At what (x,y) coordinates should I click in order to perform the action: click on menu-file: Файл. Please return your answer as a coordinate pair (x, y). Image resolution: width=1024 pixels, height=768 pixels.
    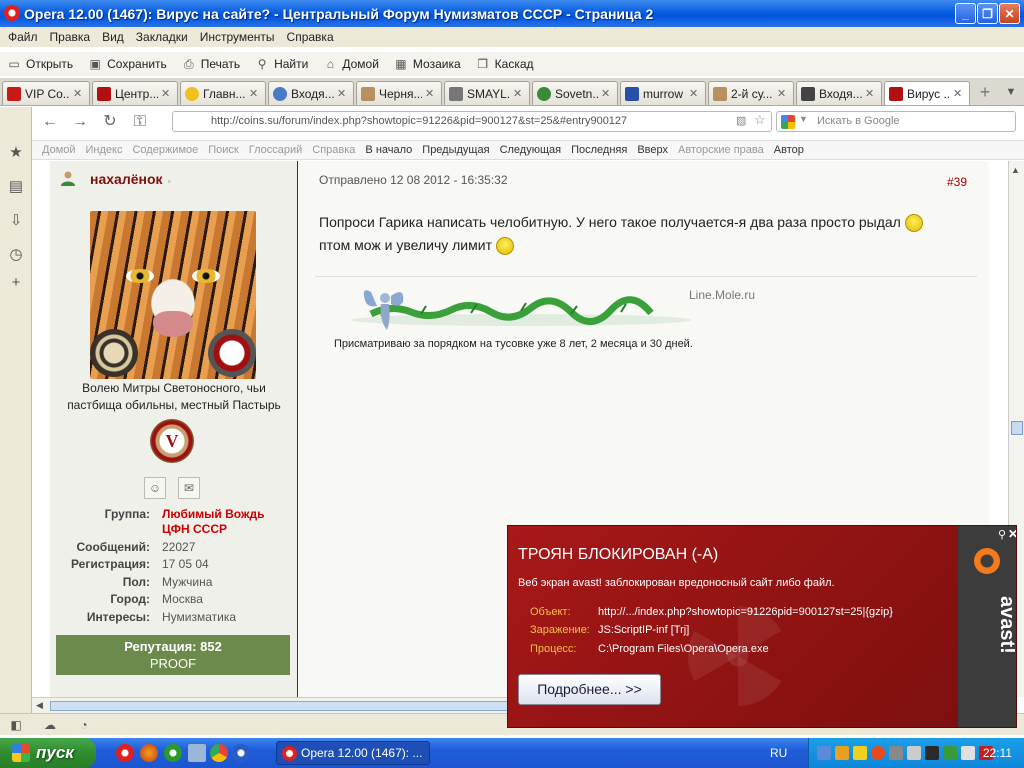
    Looking at the image, I should click on (25, 37).